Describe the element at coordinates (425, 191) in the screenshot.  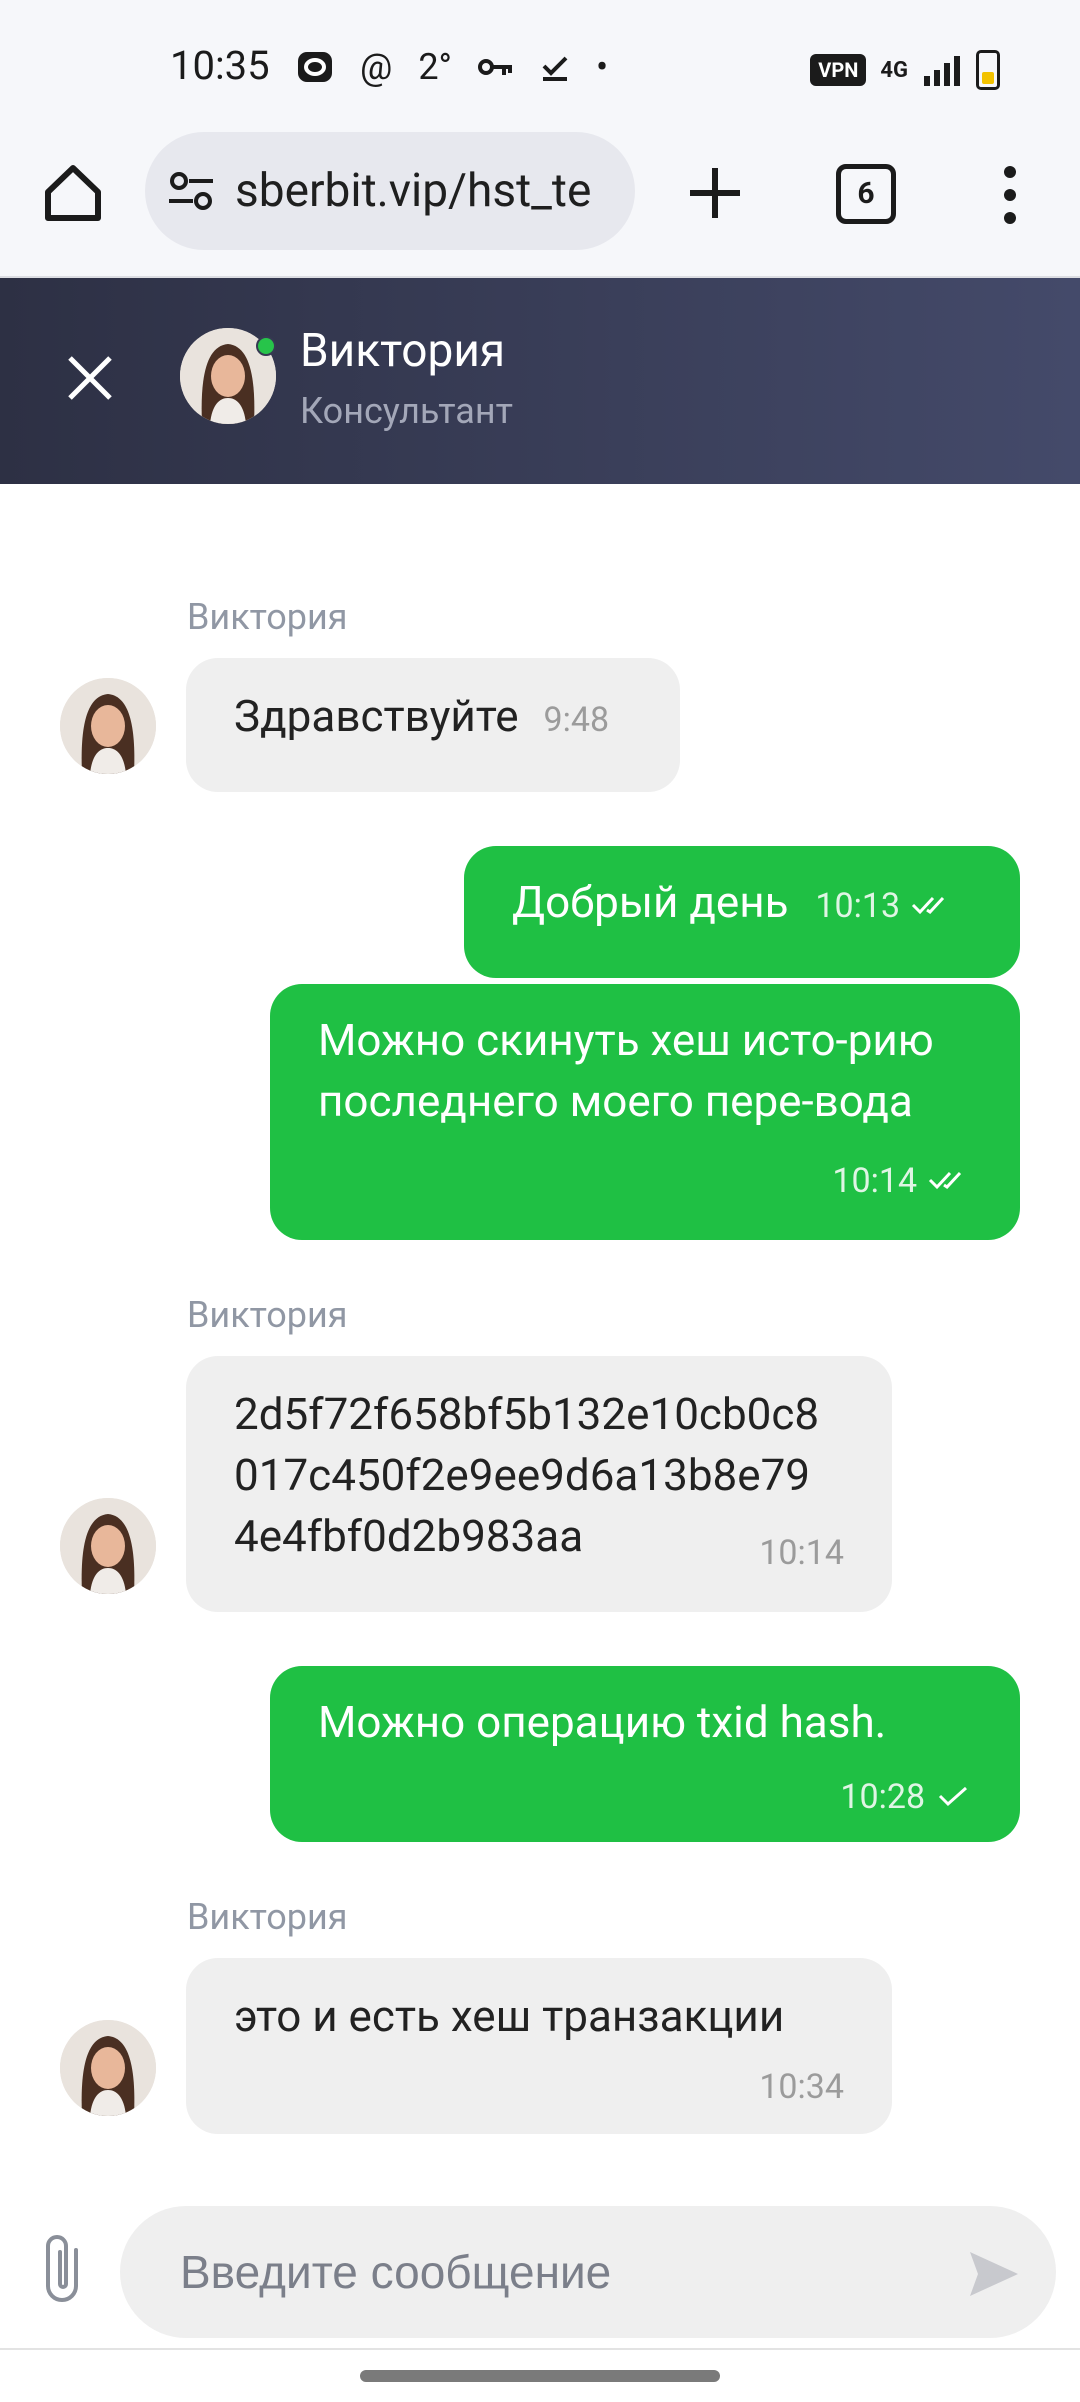
I see `url-text: sberbit.vip/hst_te` at that location.